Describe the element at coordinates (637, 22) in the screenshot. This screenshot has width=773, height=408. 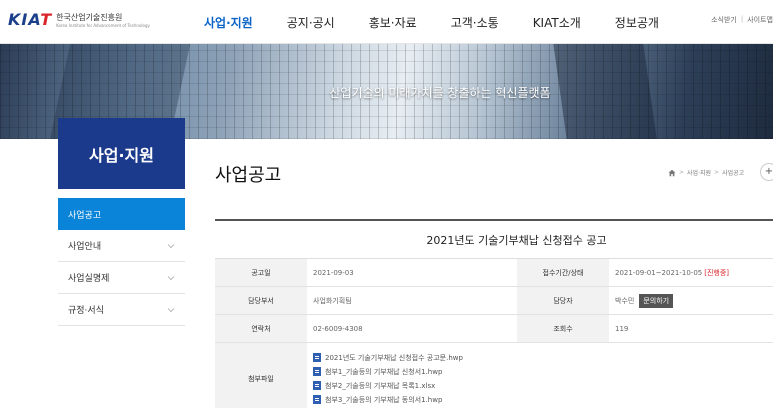
I see `nav-info-disclosure: 정보공개` at that location.